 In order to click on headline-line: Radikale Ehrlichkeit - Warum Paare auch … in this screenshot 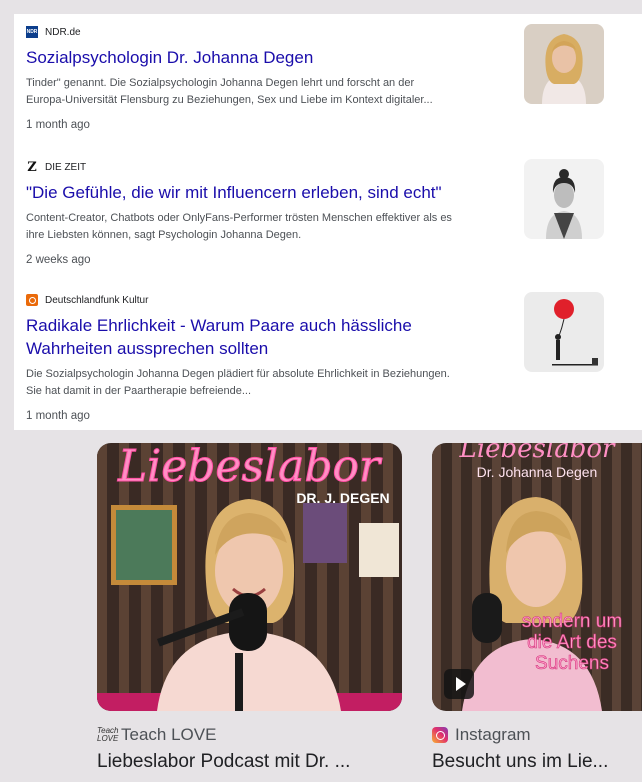, I will do `click(219, 325)`.